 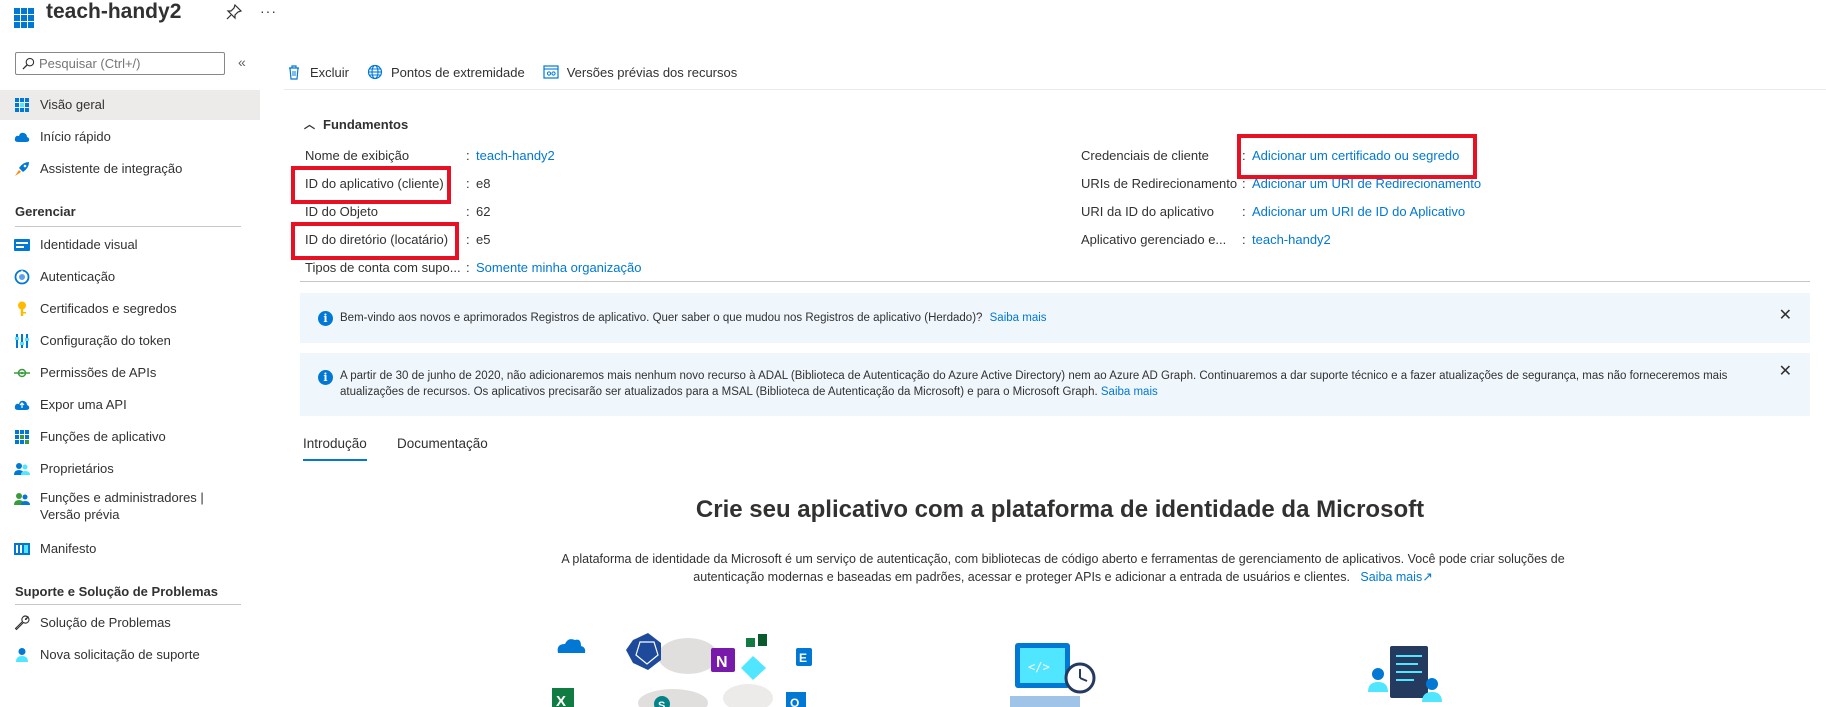 What do you see at coordinates (130, 277) in the screenshot?
I see `sidebar-item-authentication: Autenticação` at bounding box center [130, 277].